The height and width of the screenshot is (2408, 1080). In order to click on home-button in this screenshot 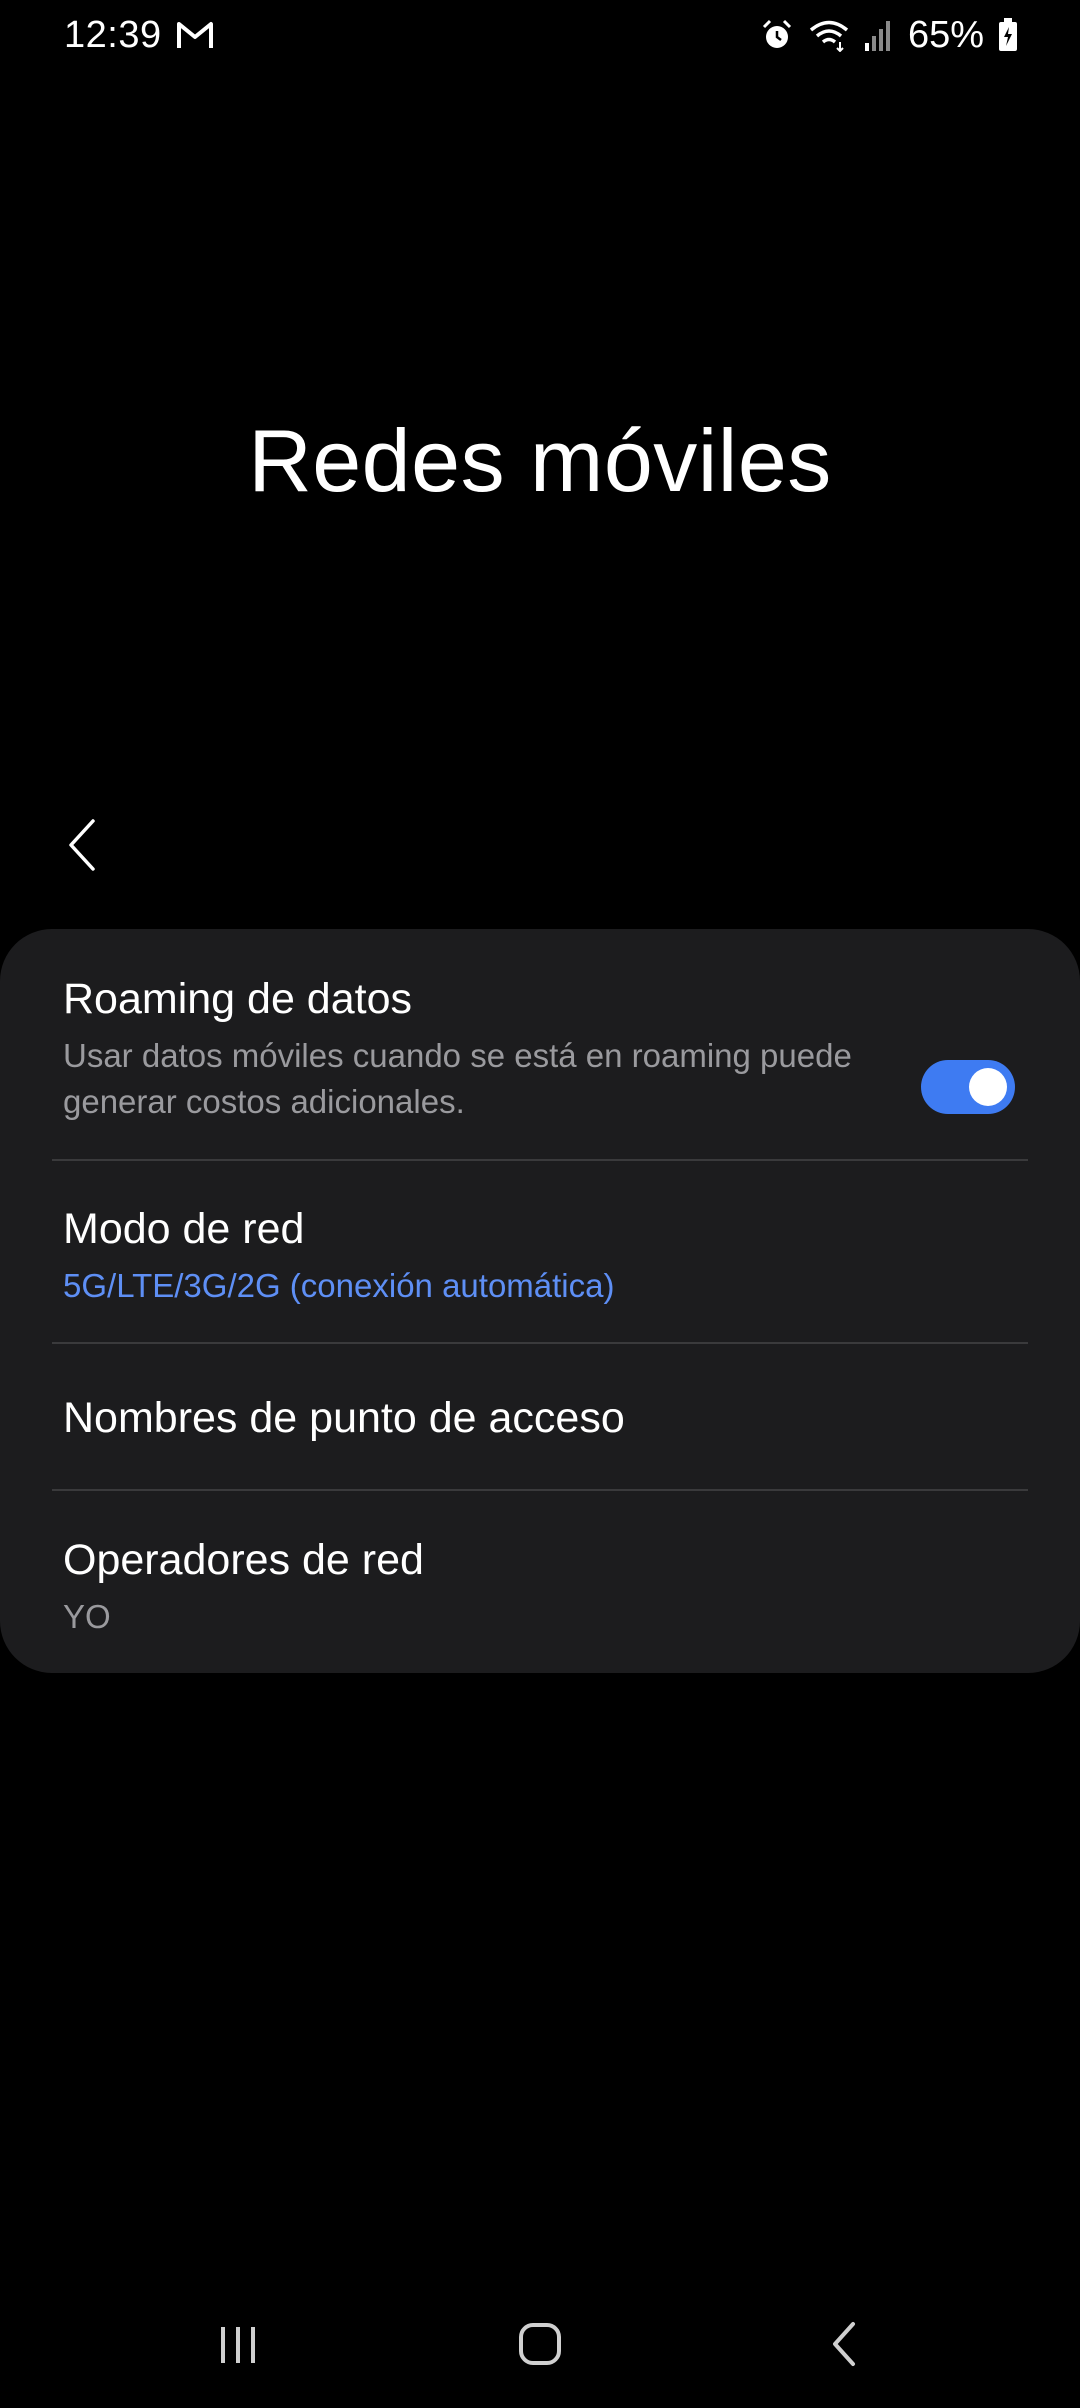, I will do `click(540, 2344)`.